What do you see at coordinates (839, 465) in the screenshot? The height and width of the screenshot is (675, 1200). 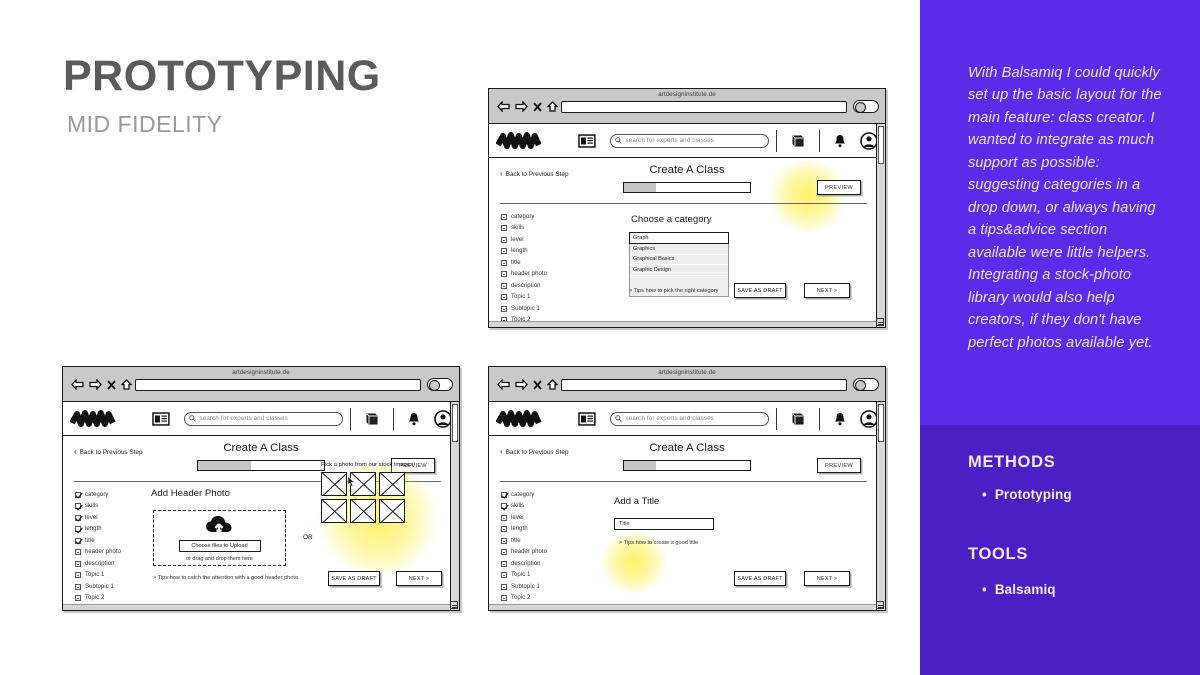 I see `preview-button: PREVIEW` at bounding box center [839, 465].